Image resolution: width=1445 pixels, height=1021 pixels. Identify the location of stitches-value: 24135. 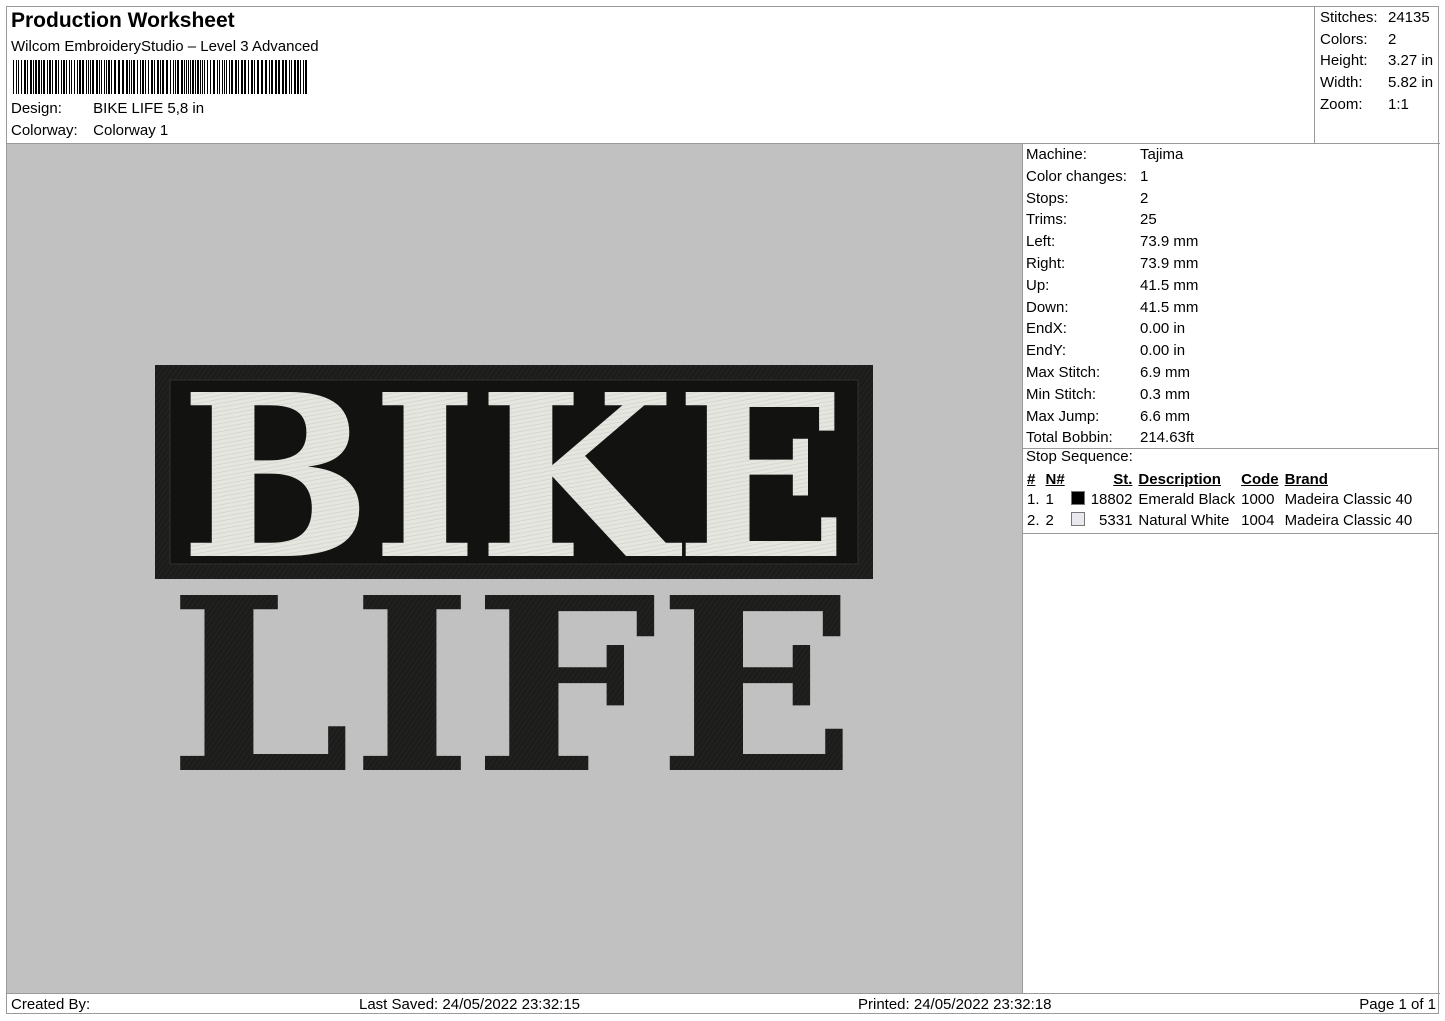
(1409, 17).